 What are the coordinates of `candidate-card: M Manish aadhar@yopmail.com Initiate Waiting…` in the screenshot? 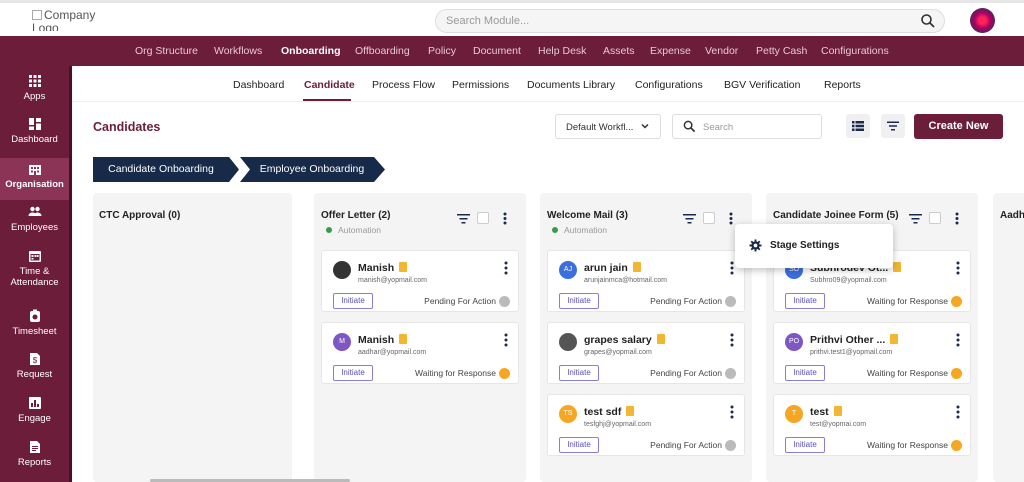 It's located at (420, 353).